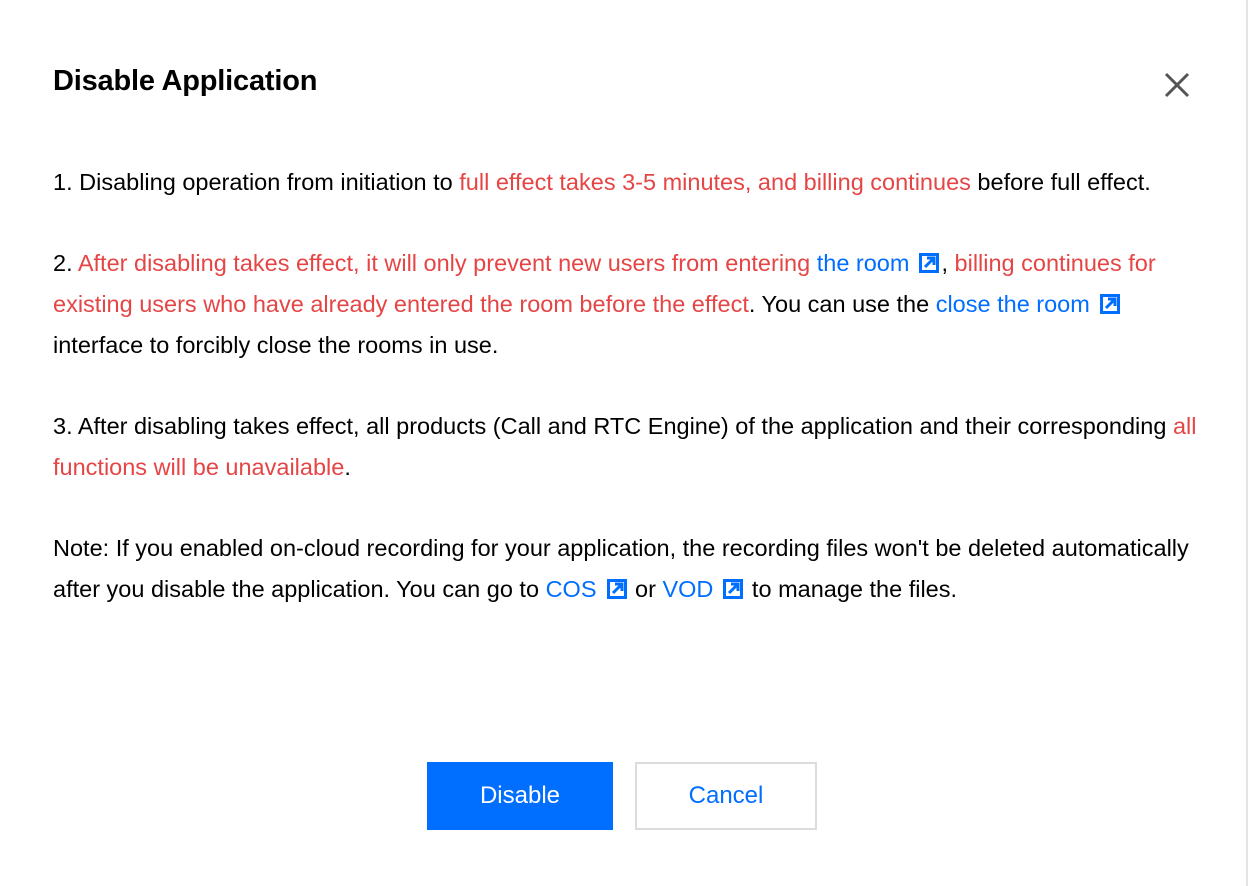 The width and height of the screenshot is (1248, 886). I want to click on close-the-room-link: close the room, so click(1029, 304).